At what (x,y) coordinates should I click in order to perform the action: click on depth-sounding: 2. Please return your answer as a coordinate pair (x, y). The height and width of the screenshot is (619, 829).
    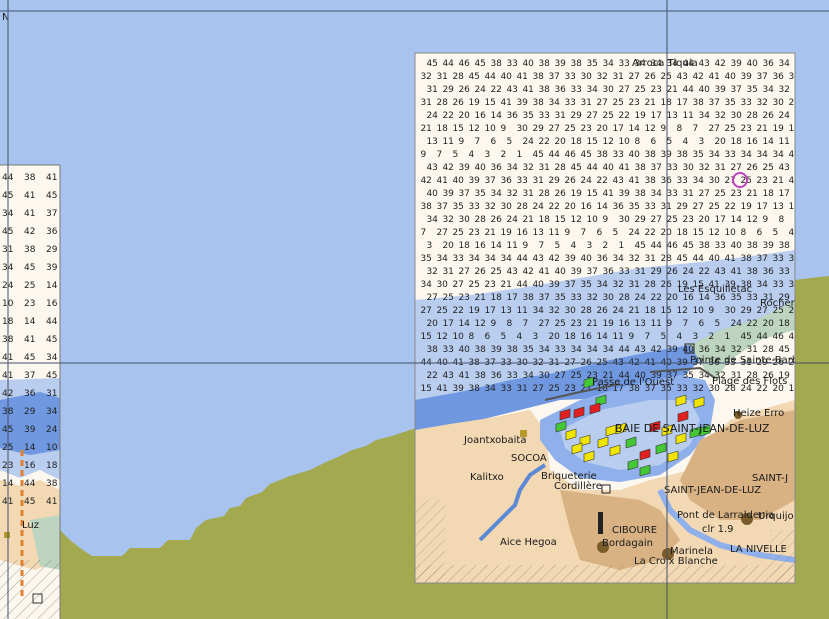
    Looking at the image, I should click on (605, 246).